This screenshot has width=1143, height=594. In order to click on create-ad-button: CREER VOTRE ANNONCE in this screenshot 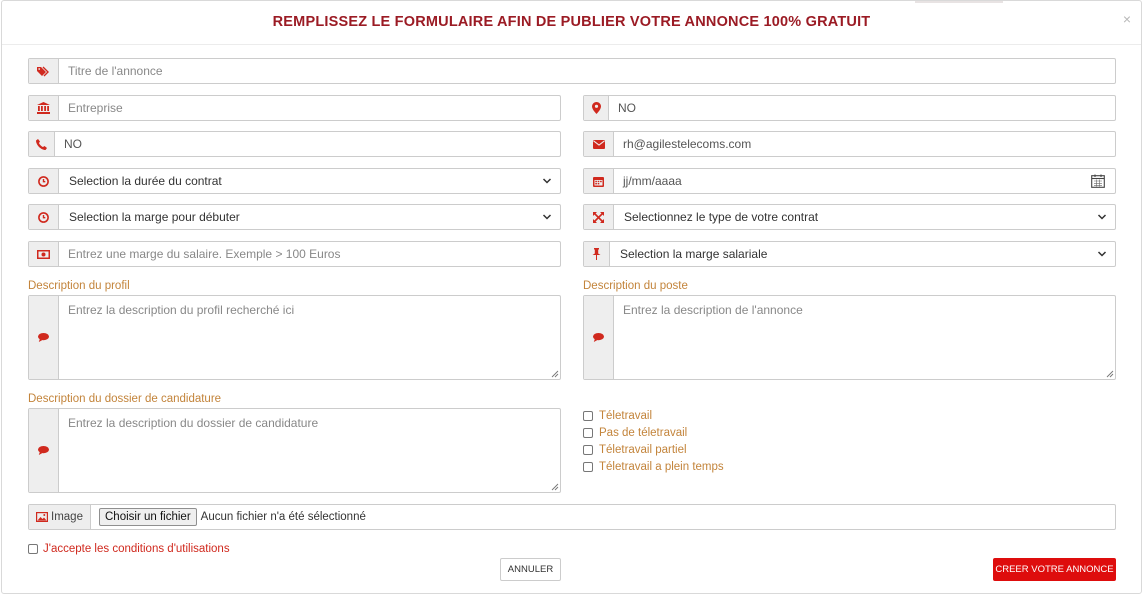, I will do `click(1054, 569)`.